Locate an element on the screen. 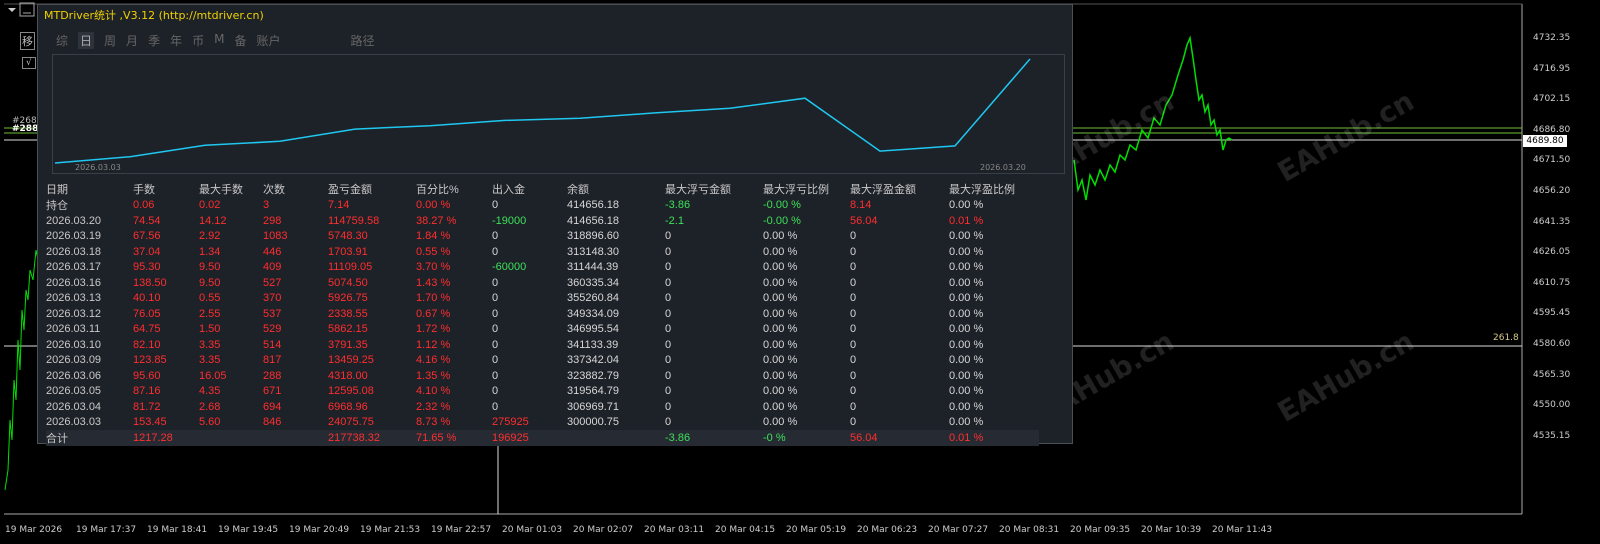  level-label-2: #288 is located at coordinates (25, 129).